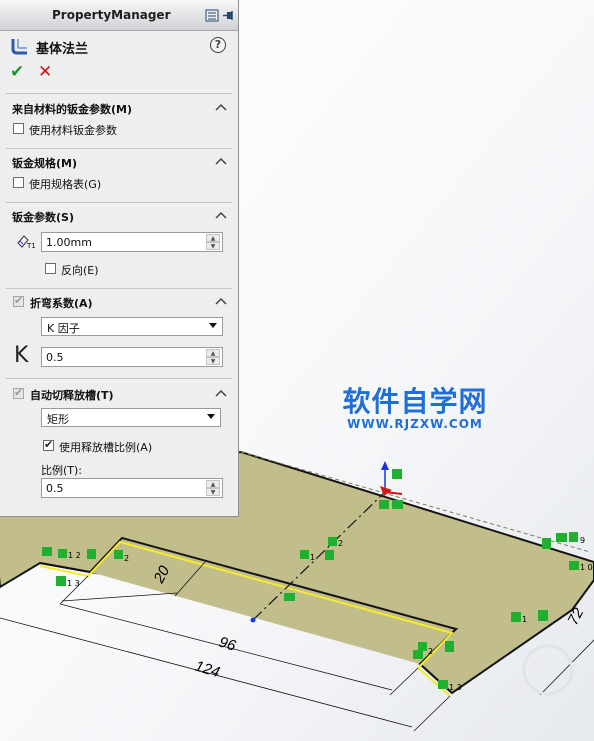 Image resolution: width=594 pixels, height=741 pixels. Describe the element at coordinates (73, 130) in the screenshot. I see `use-material-params-label: 使用材料钣金参数` at that location.